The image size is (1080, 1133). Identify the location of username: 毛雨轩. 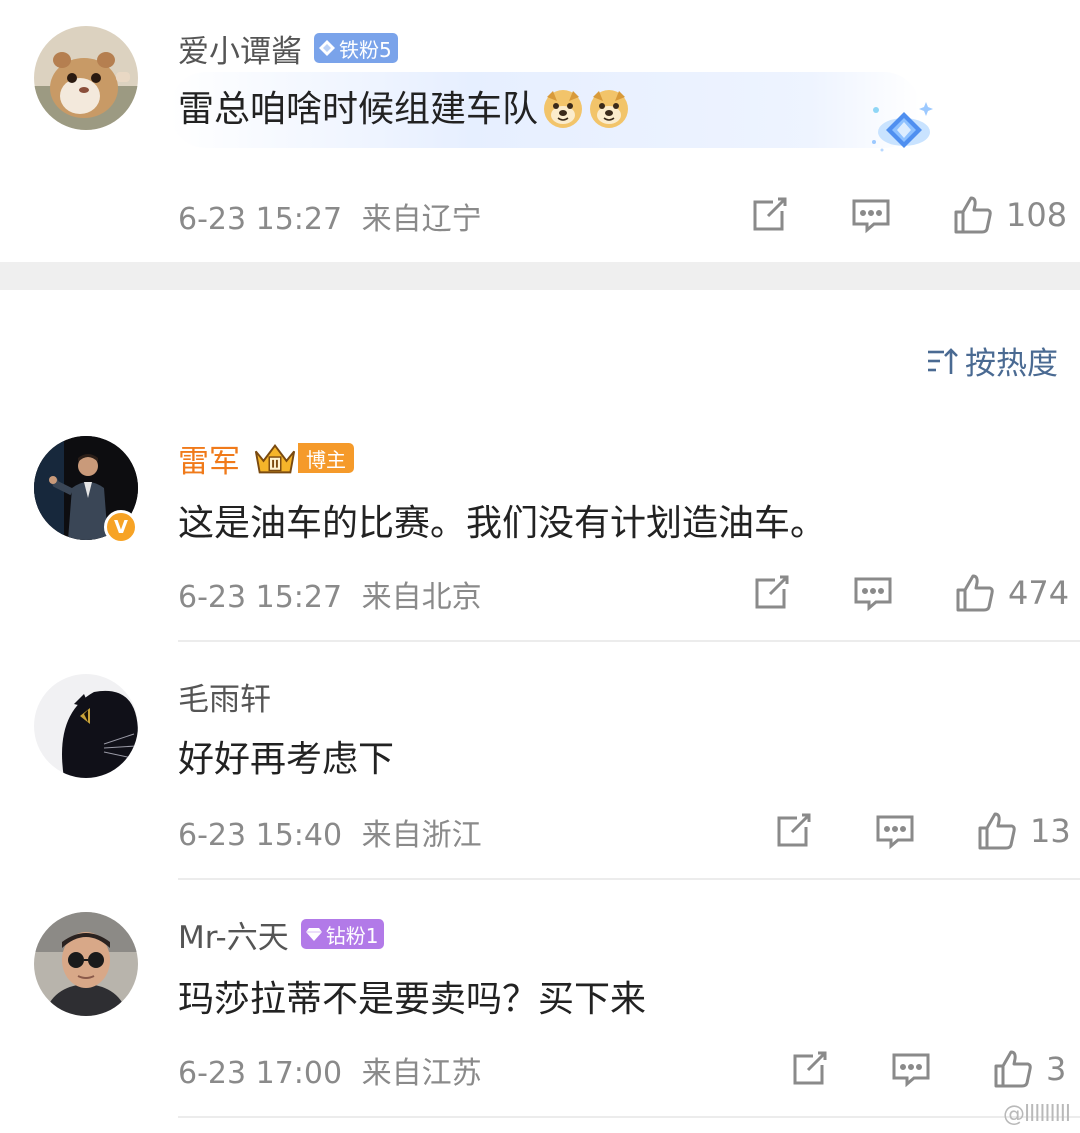
(224, 696).